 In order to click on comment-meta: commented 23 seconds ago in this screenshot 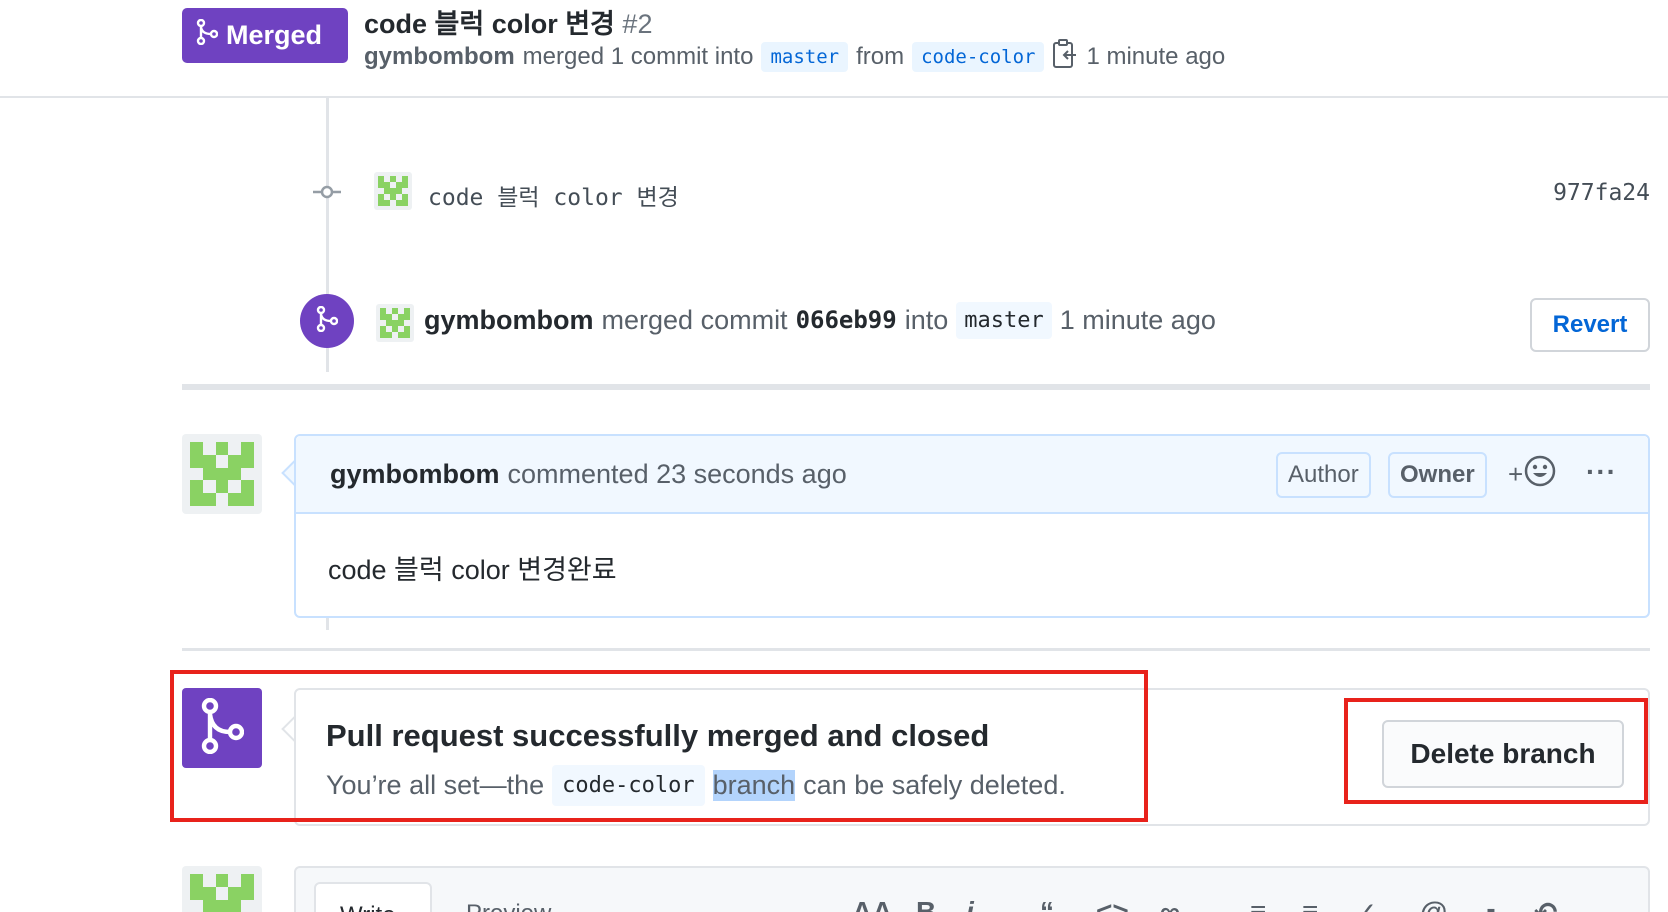, I will do `click(677, 474)`.